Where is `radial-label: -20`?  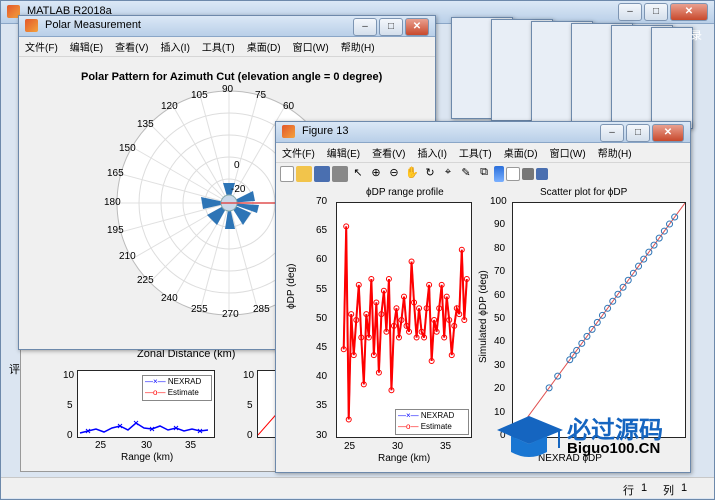 radial-label: -20 is located at coordinates (238, 189).